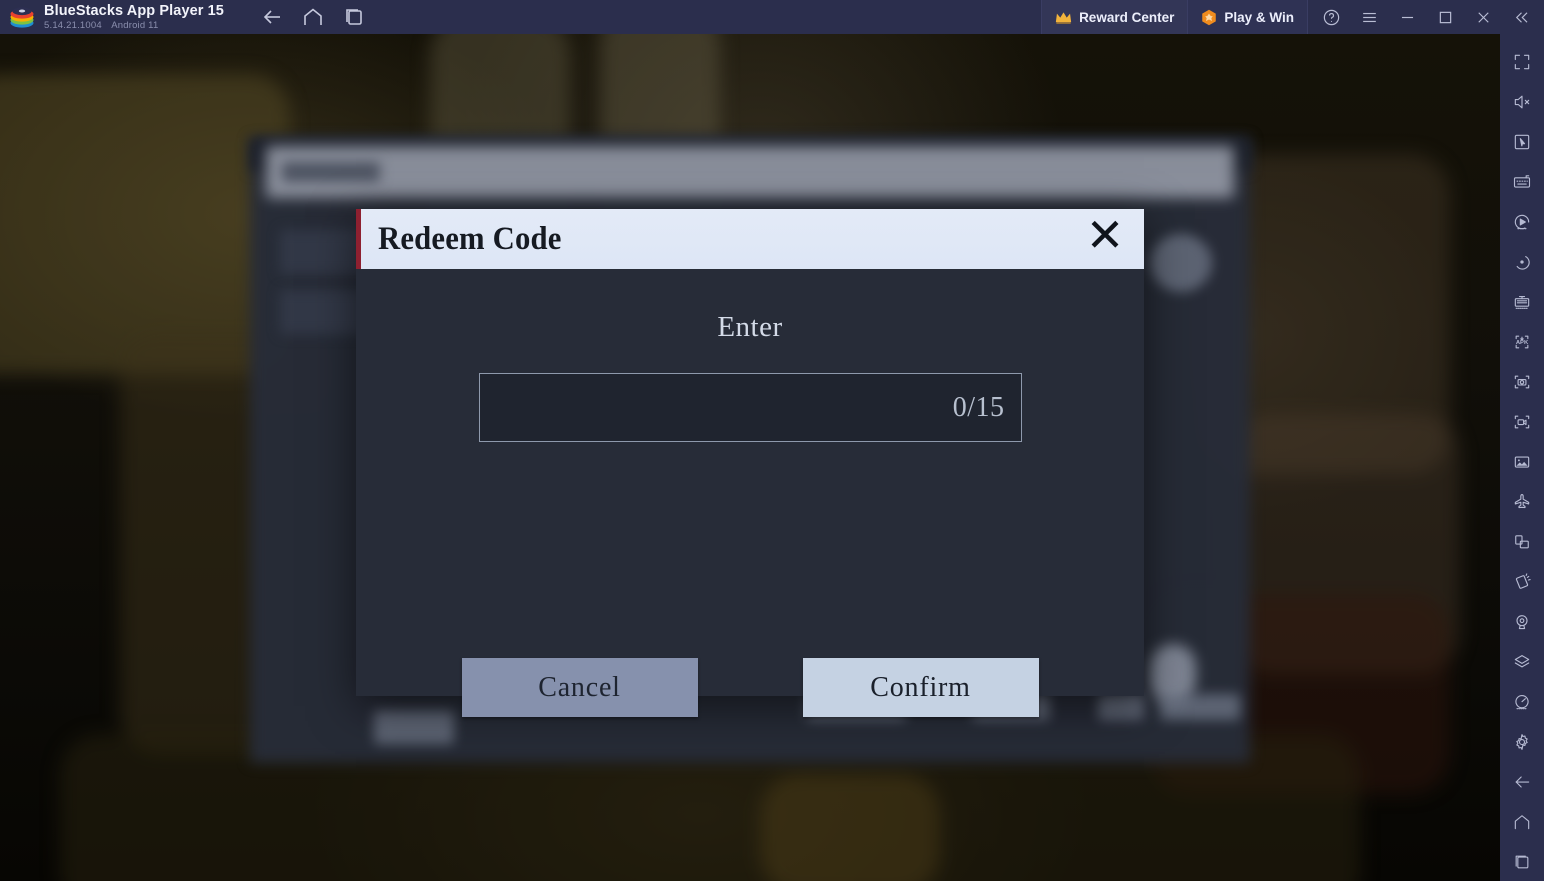 This screenshot has width=1544, height=881. I want to click on cursor-box-icon, so click(1522, 142).